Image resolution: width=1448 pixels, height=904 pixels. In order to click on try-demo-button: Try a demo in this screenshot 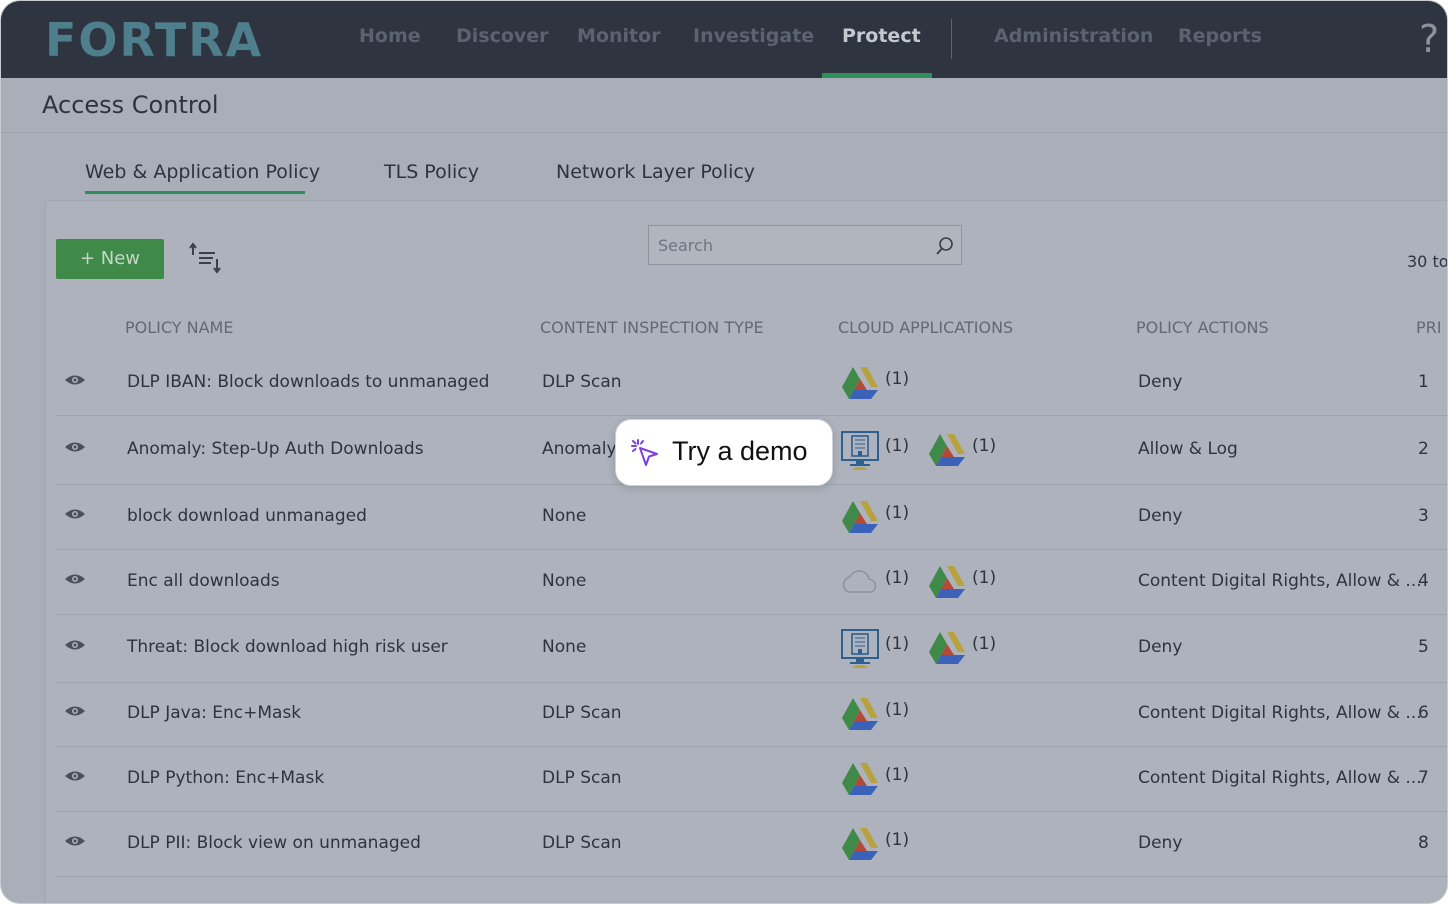, I will do `click(724, 452)`.